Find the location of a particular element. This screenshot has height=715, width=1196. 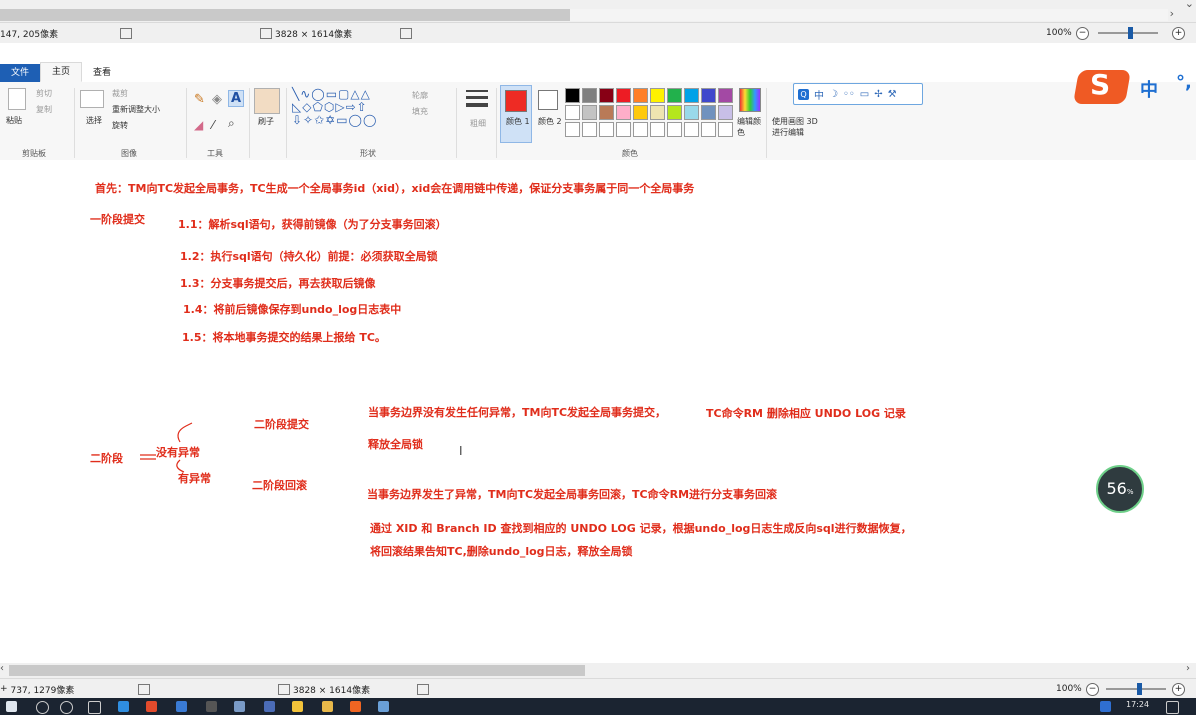

search-icon is located at coordinates (42, 707).